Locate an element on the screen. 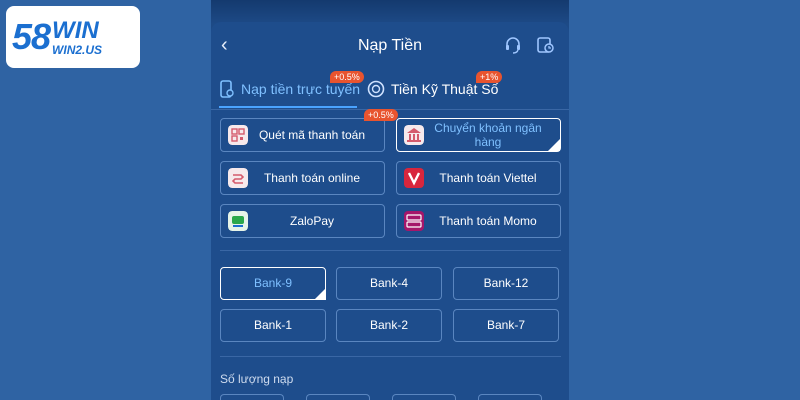 The height and width of the screenshot is (400, 800). logo-number: 58 is located at coordinates (31, 36).